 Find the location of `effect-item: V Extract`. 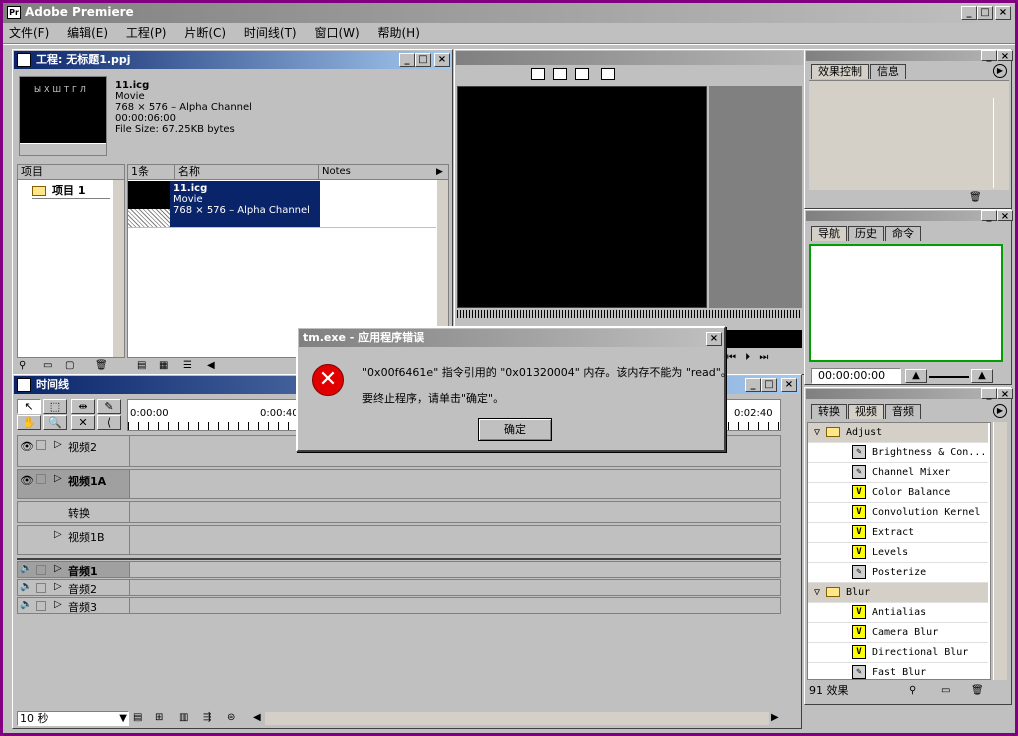

effect-item: V Extract is located at coordinates (898, 533).